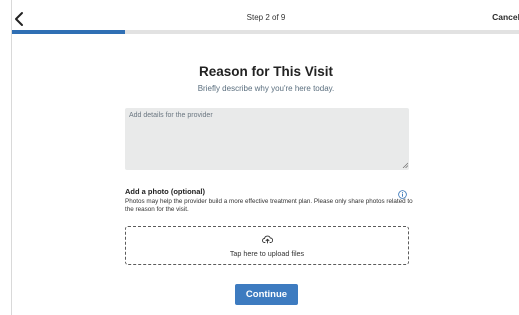 This screenshot has width=519, height=315. I want to click on info-button, so click(402, 192).